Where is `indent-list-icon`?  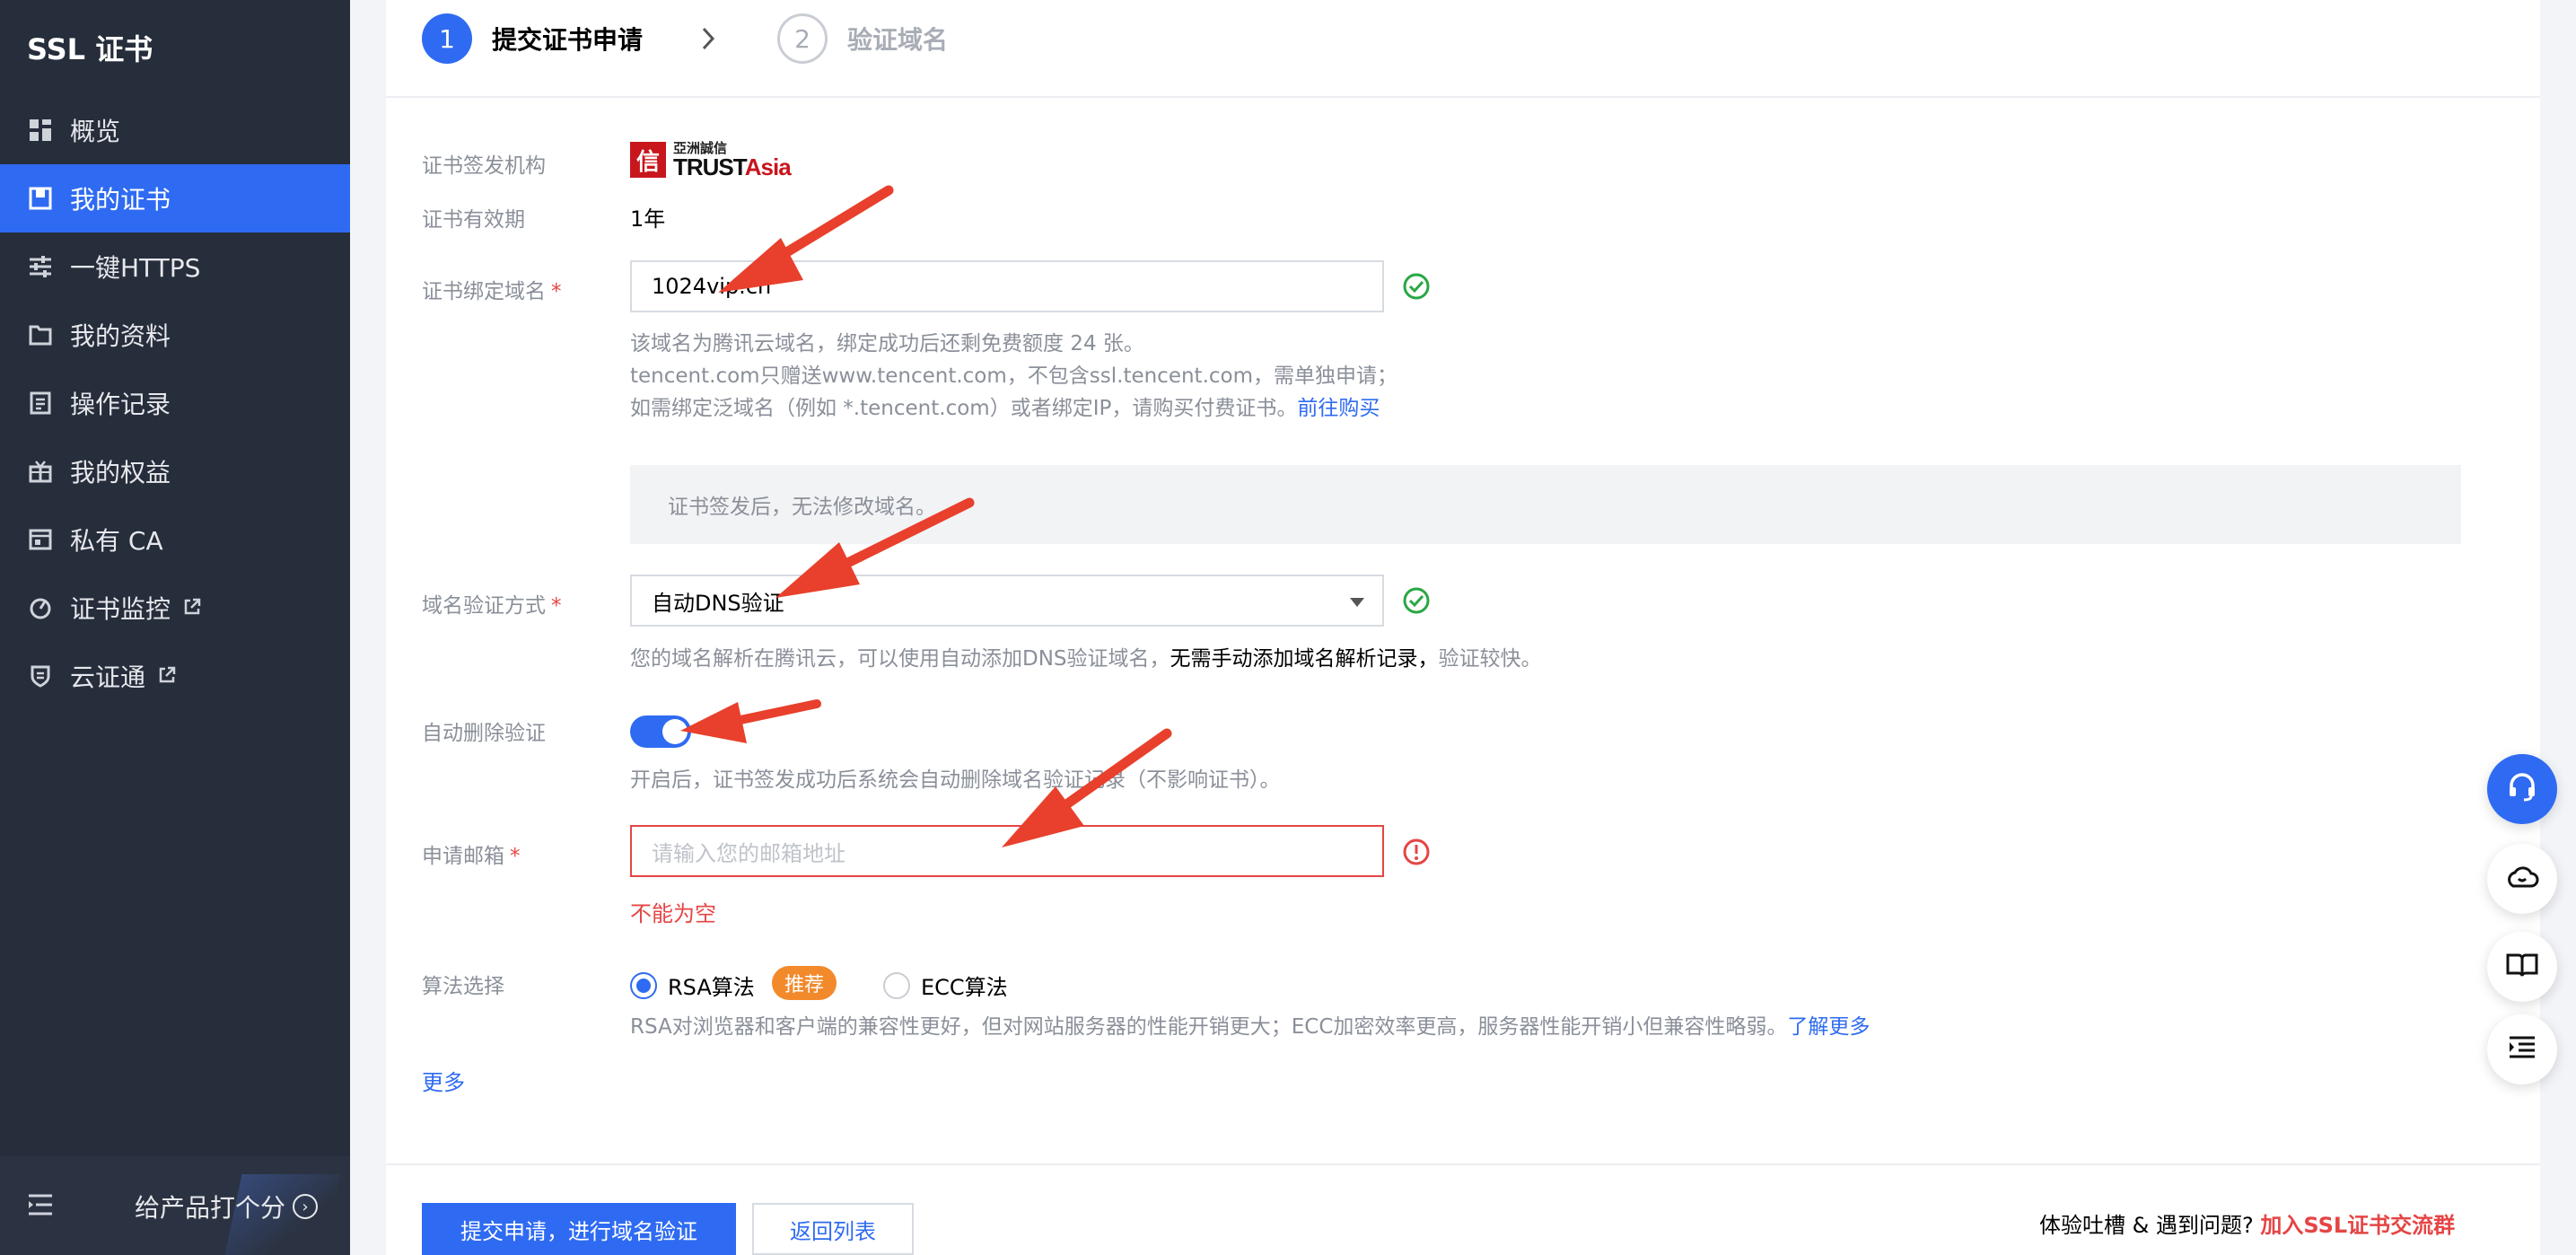 indent-list-icon is located at coordinates (2522, 1049).